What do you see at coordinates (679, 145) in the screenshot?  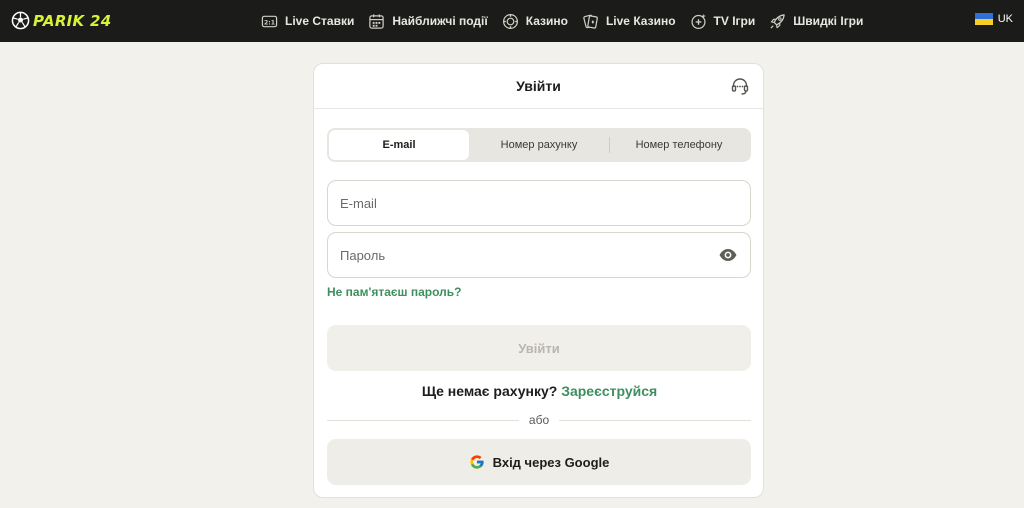 I see `tab-phone-number: Номер телефону` at bounding box center [679, 145].